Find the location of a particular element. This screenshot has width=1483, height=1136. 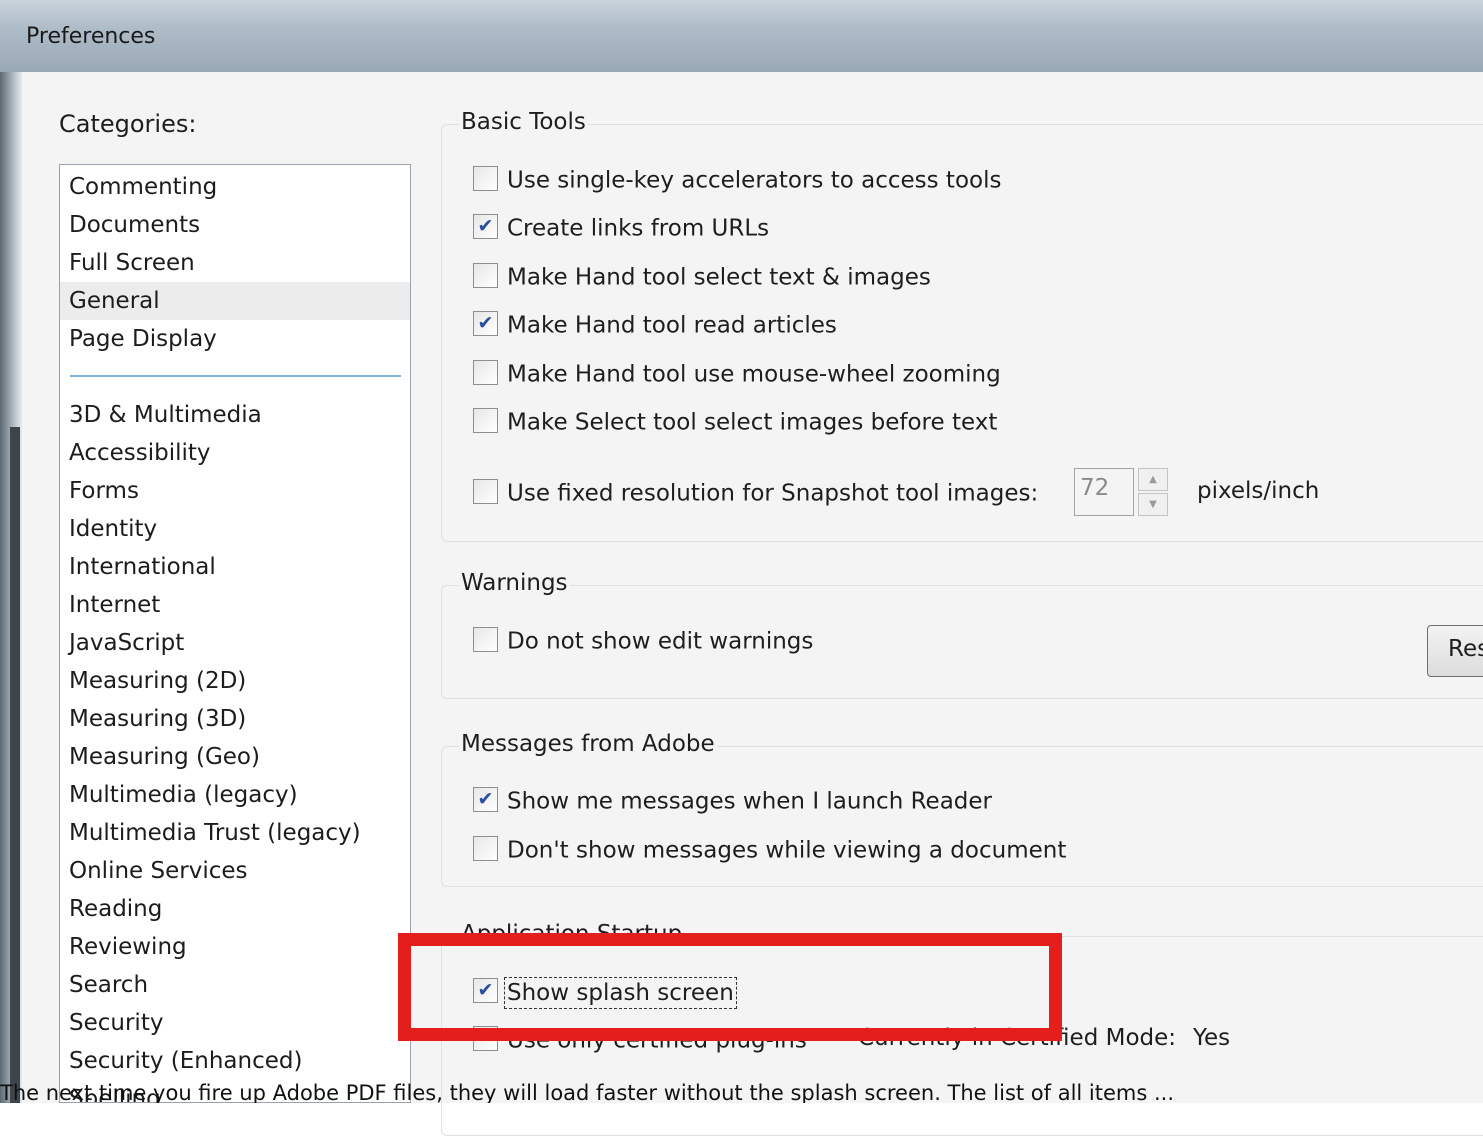

messages-title: Messages from Adobe is located at coordinates (588, 744).